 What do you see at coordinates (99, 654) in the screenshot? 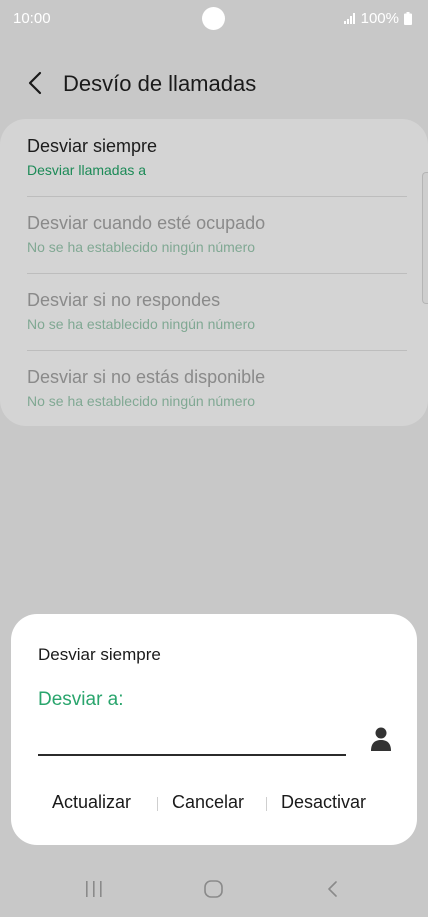
I see `dialog-title: Desviar siempre` at bounding box center [99, 654].